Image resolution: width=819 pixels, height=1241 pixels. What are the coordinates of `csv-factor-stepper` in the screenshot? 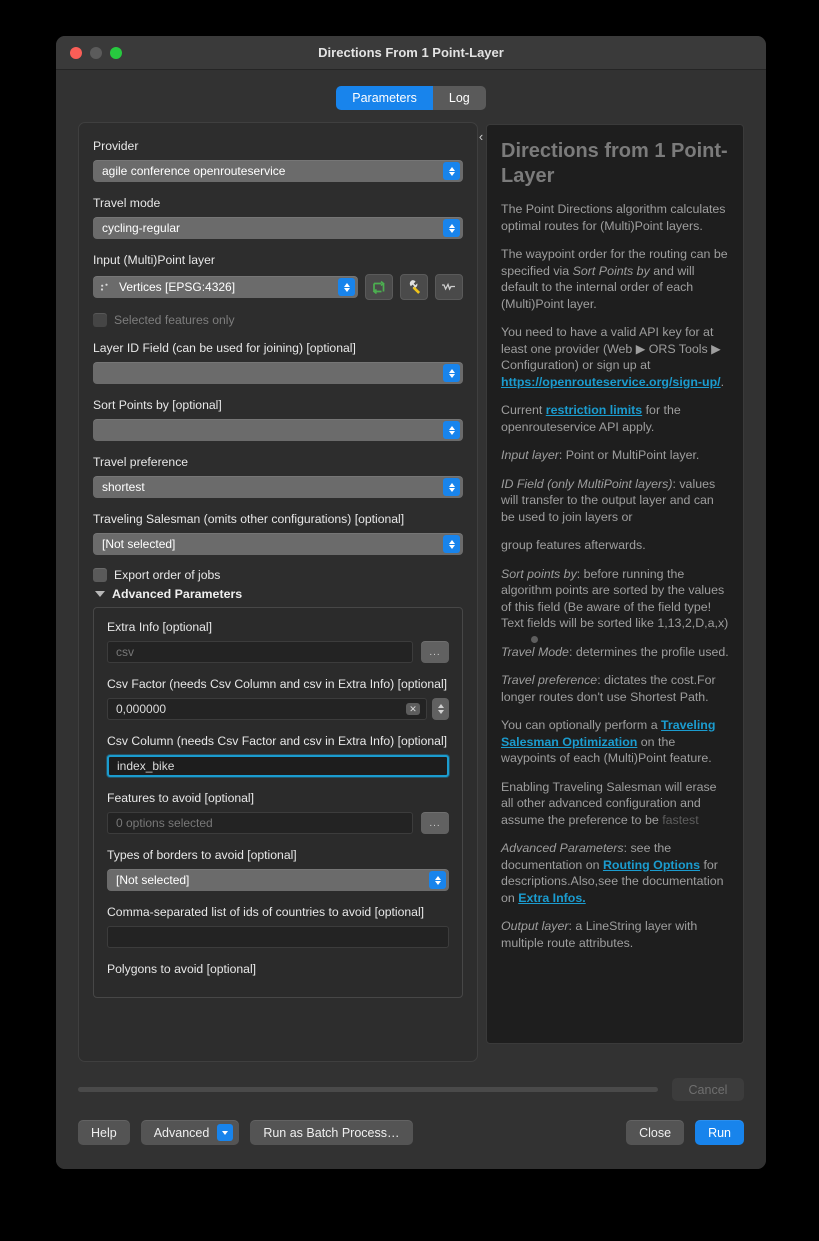 It's located at (440, 709).